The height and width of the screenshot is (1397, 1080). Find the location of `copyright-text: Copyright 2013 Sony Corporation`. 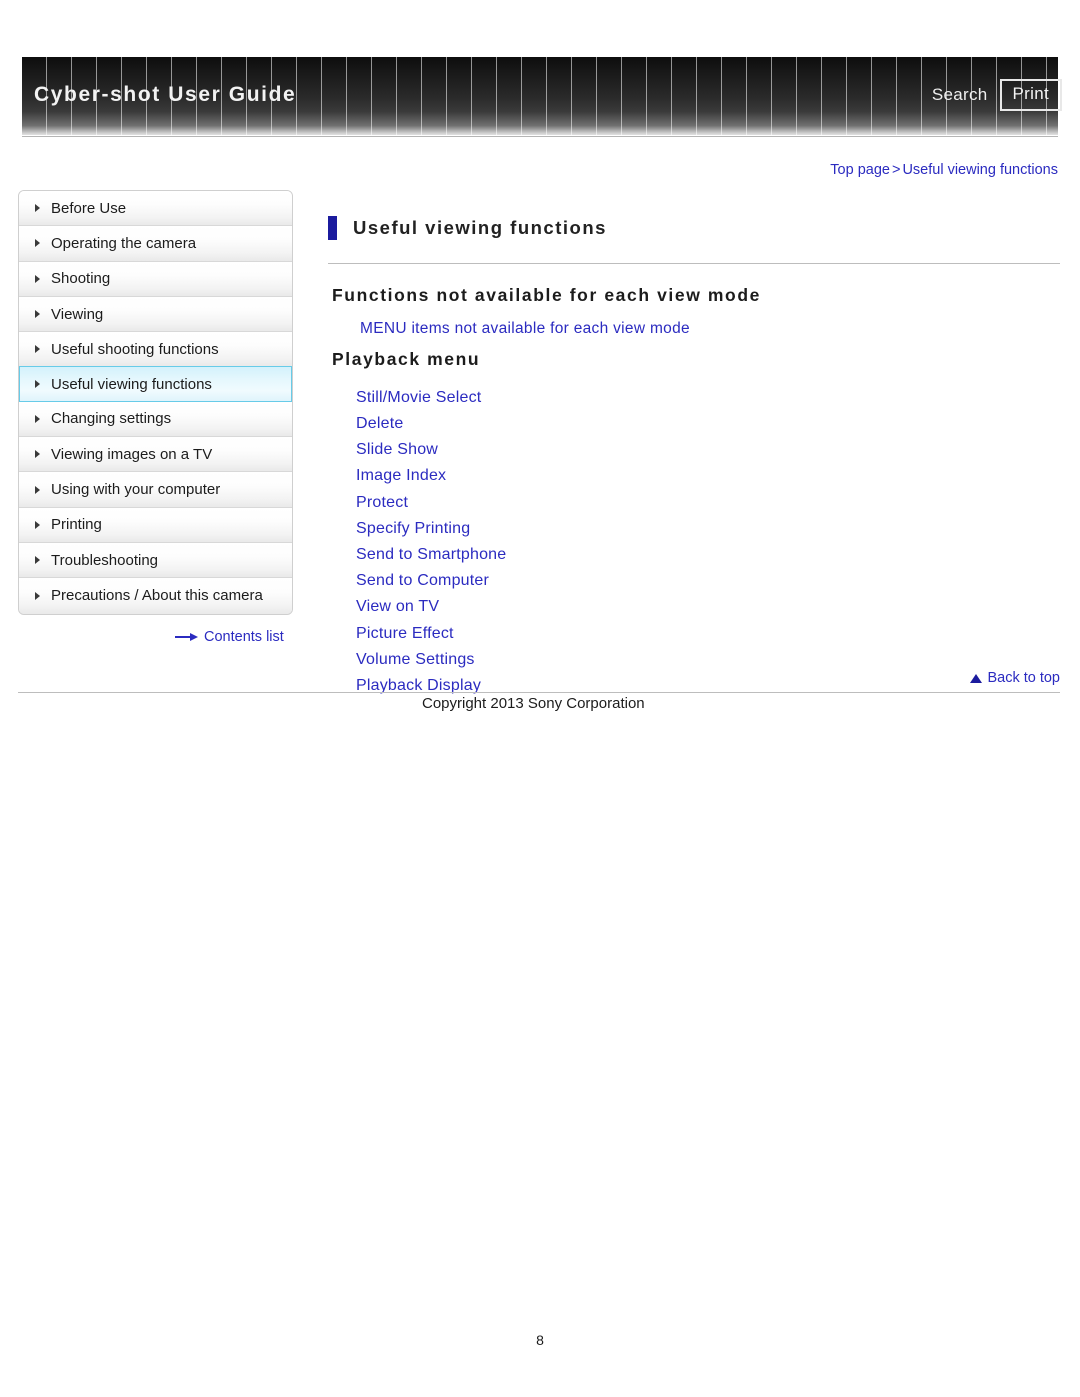

copyright-text: Copyright 2013 Sony Corporation is located at coordinates (533, 703).